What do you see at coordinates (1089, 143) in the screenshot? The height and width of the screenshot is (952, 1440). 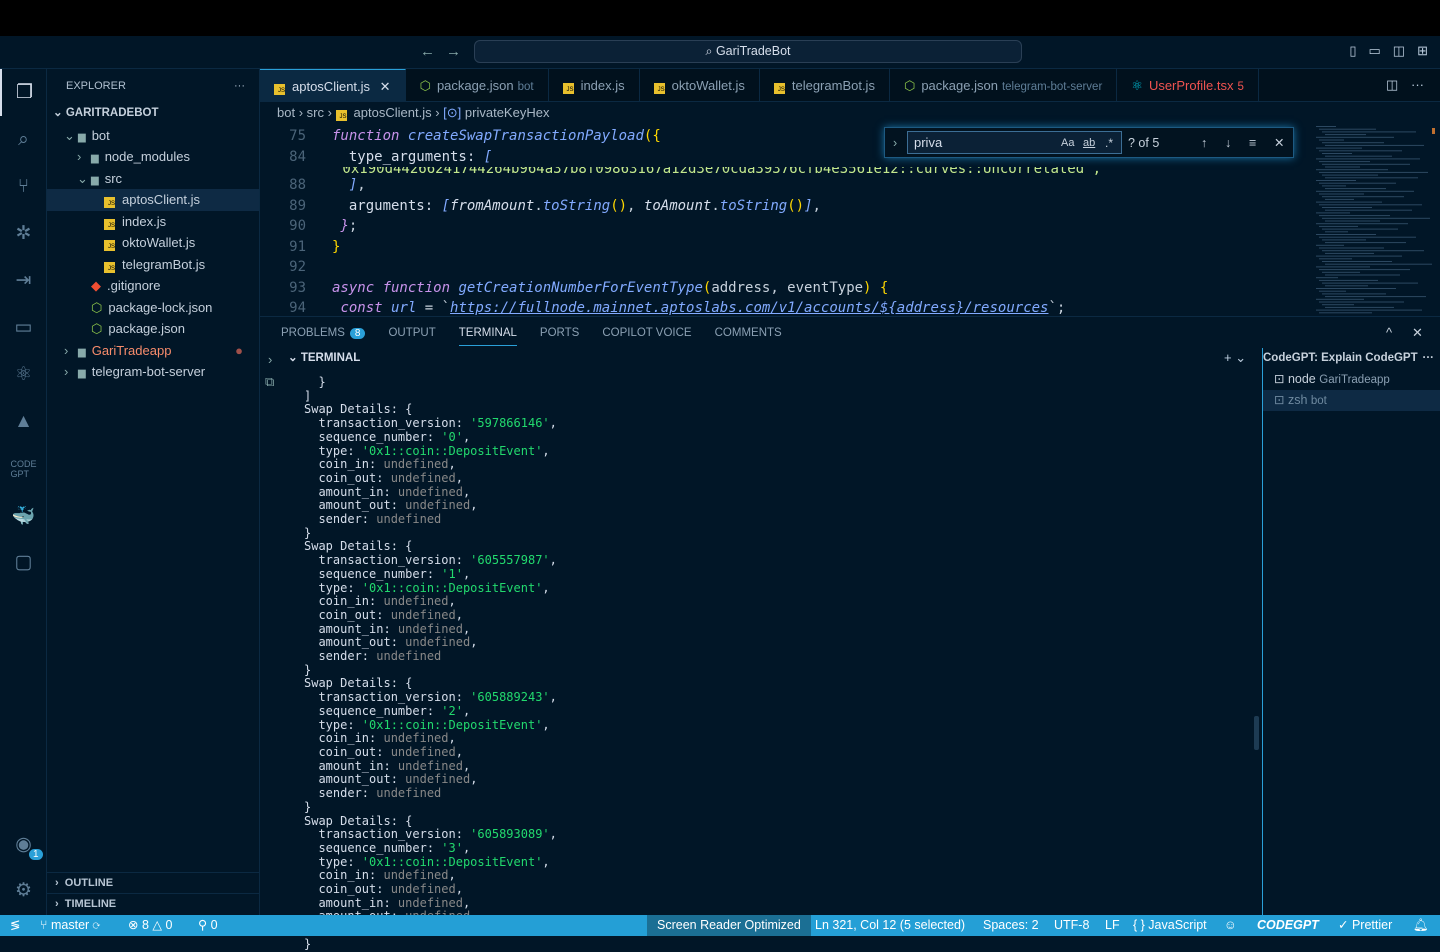 I see `match-word-toggle: ab` at bounding box center [1089, 143].